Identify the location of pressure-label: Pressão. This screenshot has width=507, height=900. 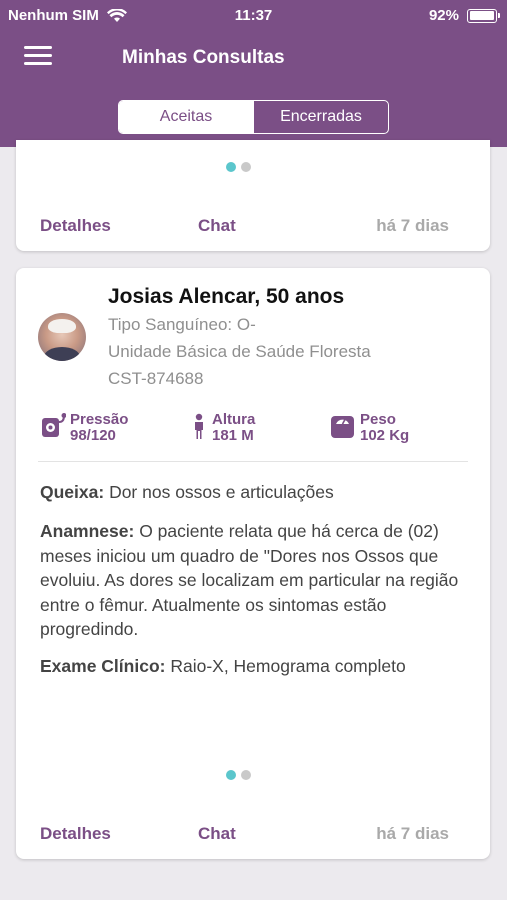
(99, 419).